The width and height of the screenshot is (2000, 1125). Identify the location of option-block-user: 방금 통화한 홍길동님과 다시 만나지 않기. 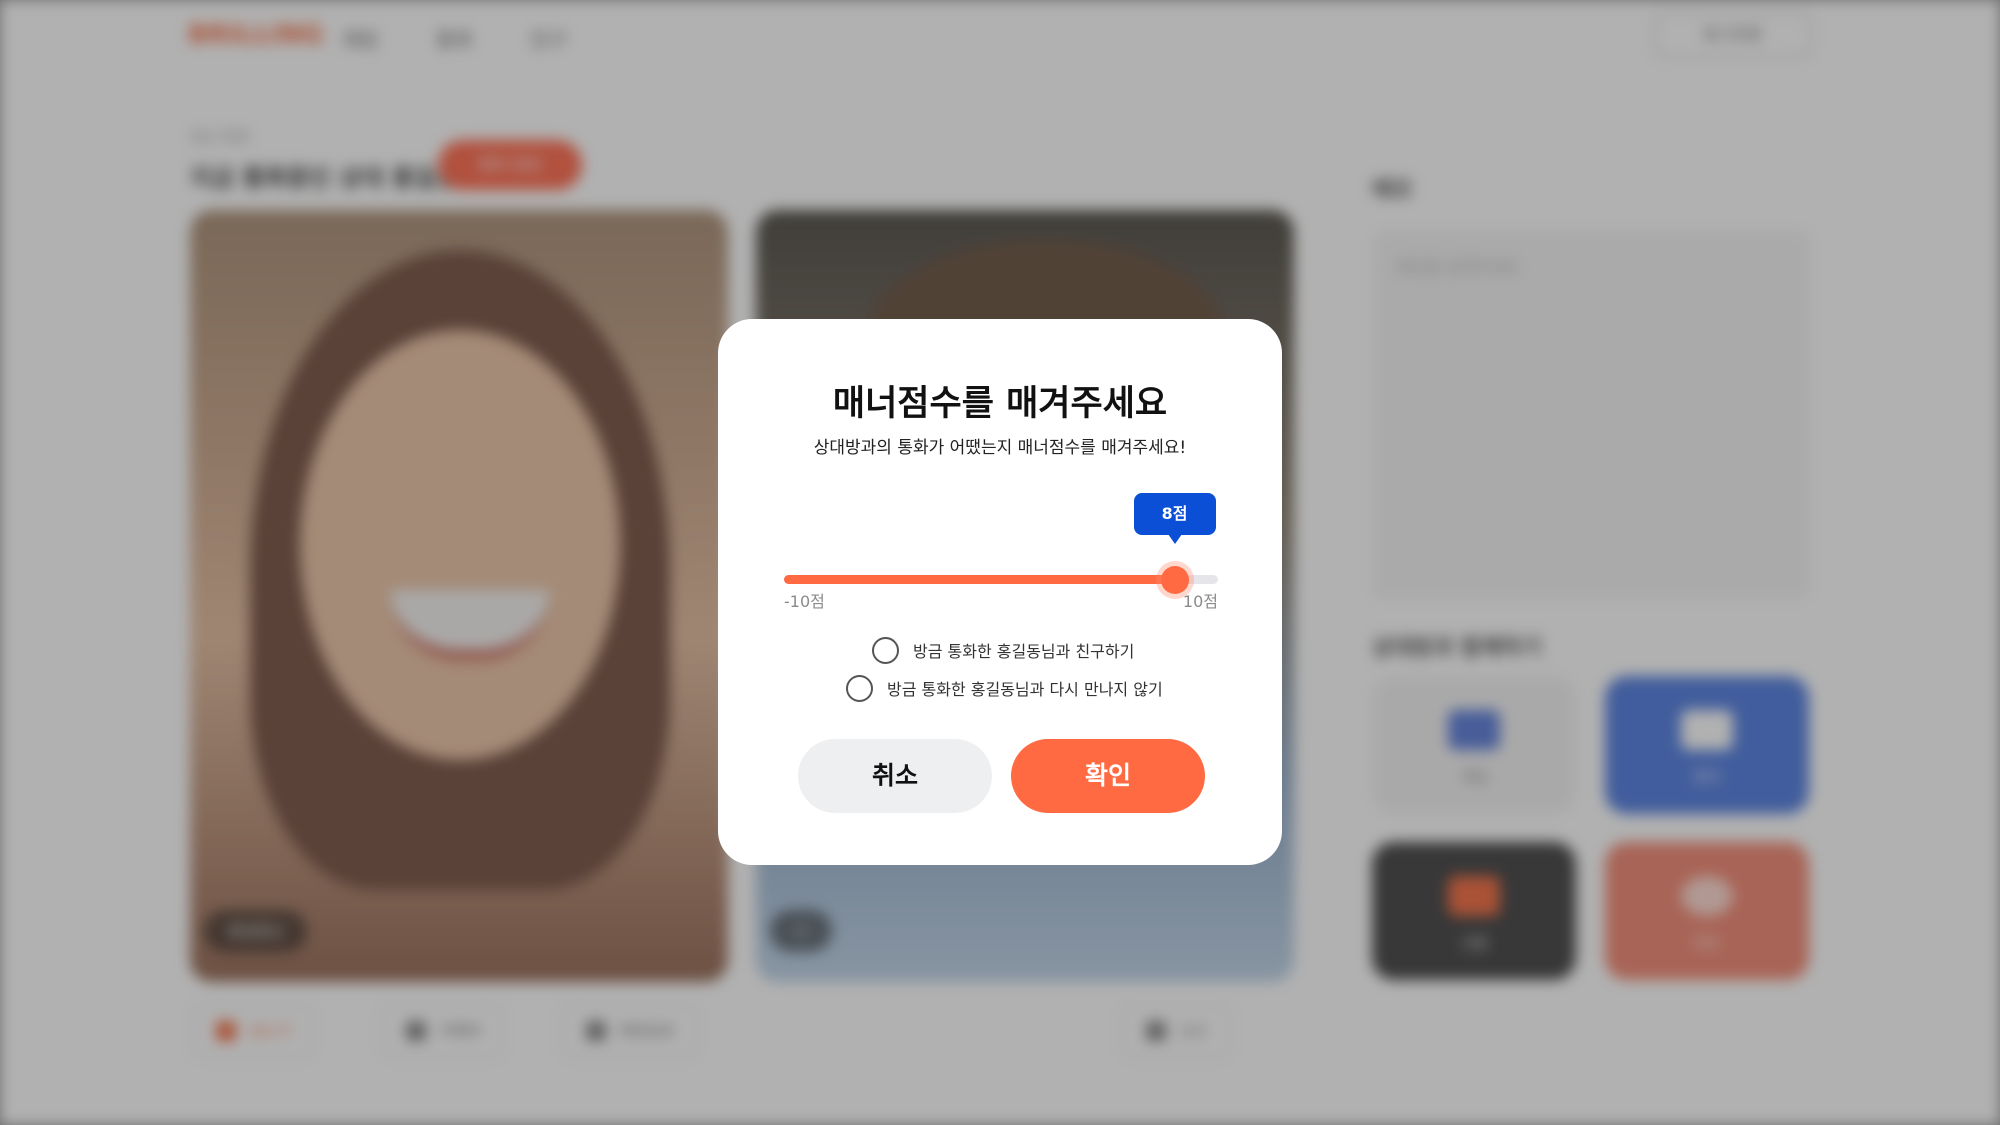
(1004, 688).